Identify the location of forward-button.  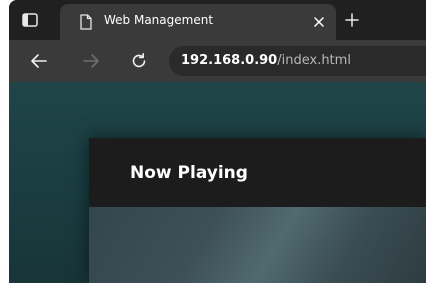
(91, 61).